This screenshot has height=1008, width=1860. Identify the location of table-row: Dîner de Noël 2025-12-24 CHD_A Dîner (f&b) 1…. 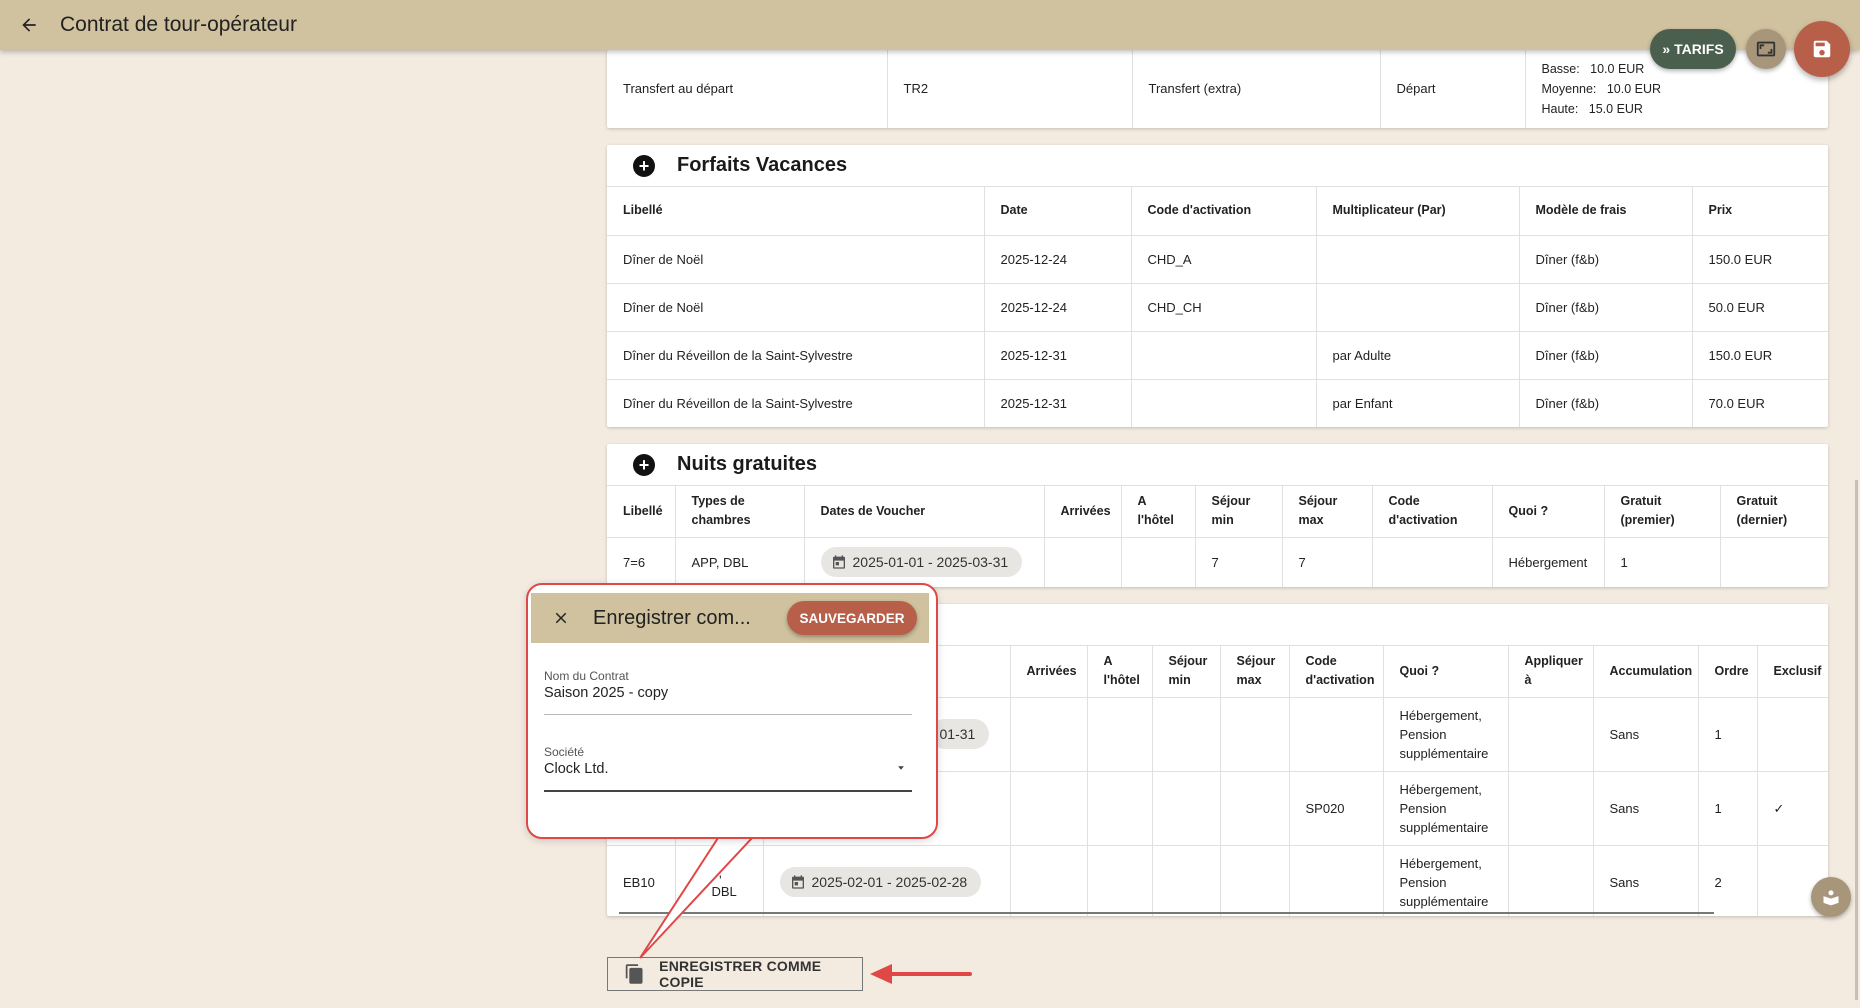
(1217, 259).